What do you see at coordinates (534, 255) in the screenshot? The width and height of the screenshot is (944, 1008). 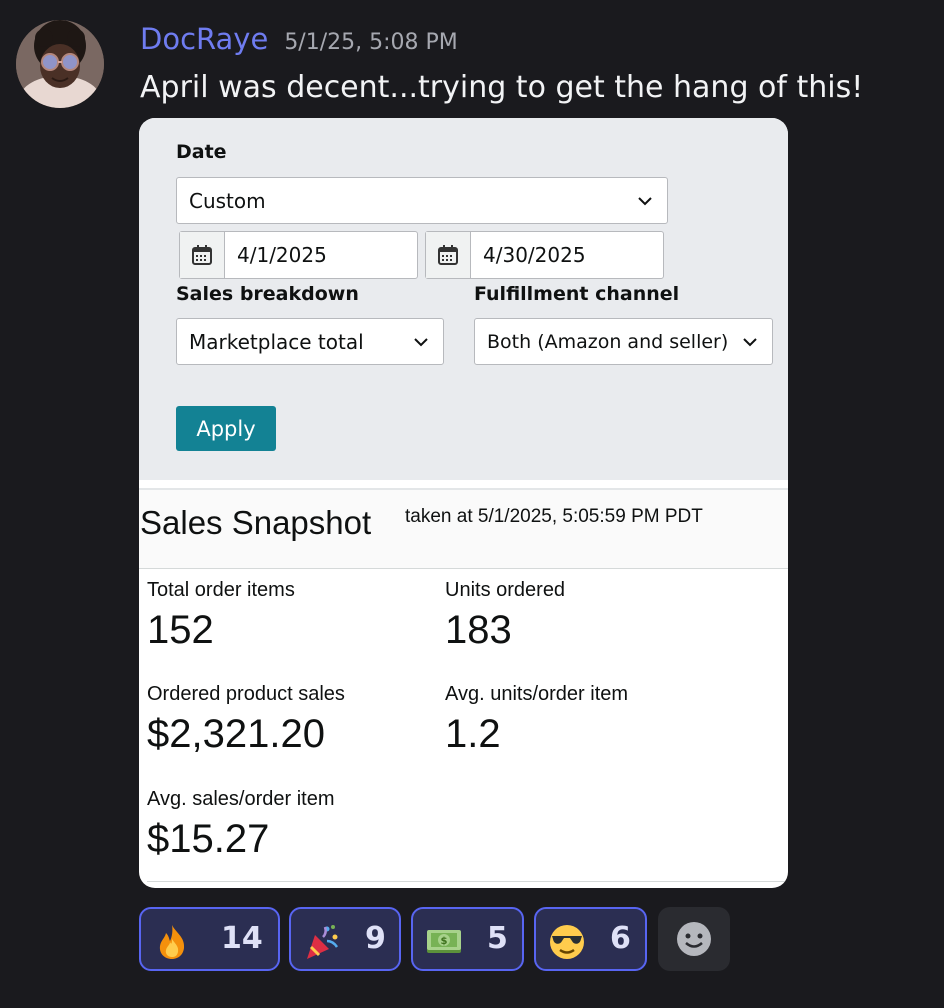 I see `end-date-value: 4/30/2025` at bounding box center [534, 255].